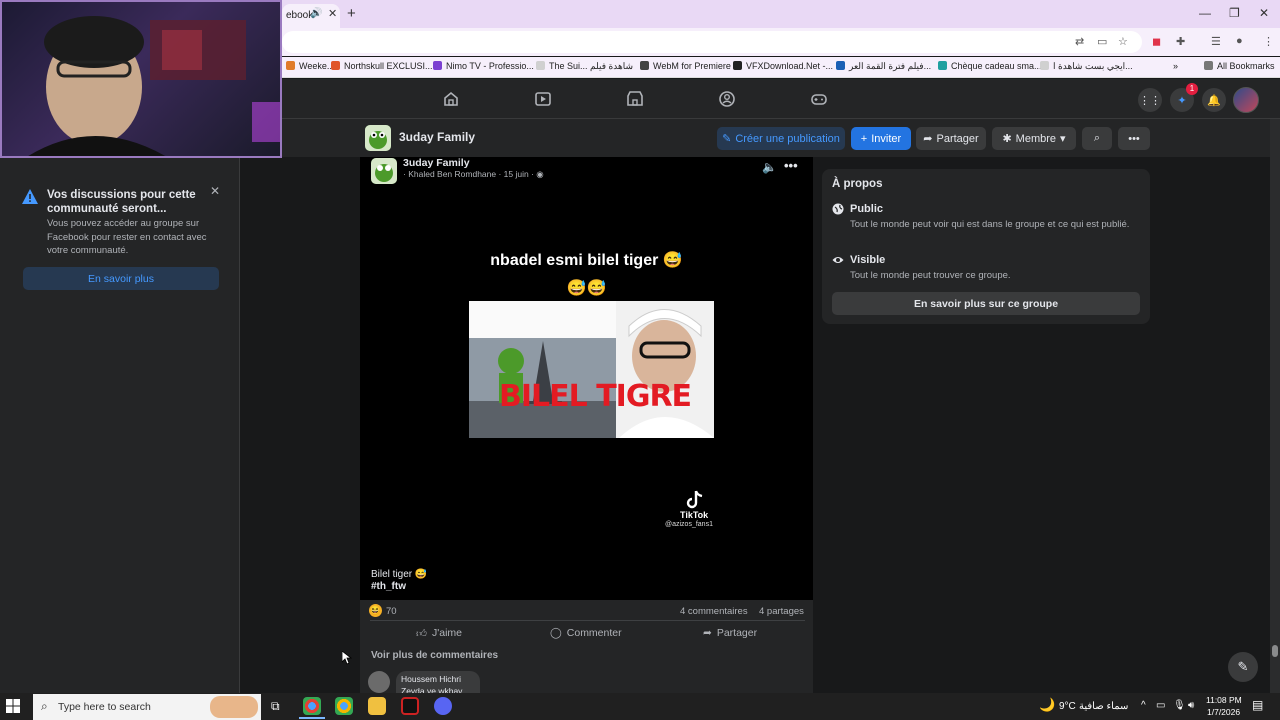 The width and height of the screenshot is (1280, 720). I want to click on scrollbar-thumb, so click(1275, 651).